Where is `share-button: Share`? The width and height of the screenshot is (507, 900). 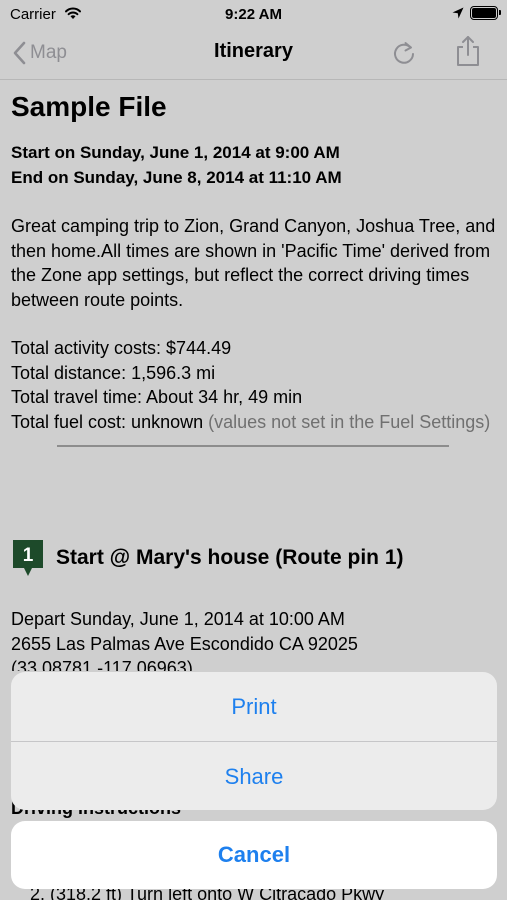
share-button: Share is located at coordinates (254, 776).